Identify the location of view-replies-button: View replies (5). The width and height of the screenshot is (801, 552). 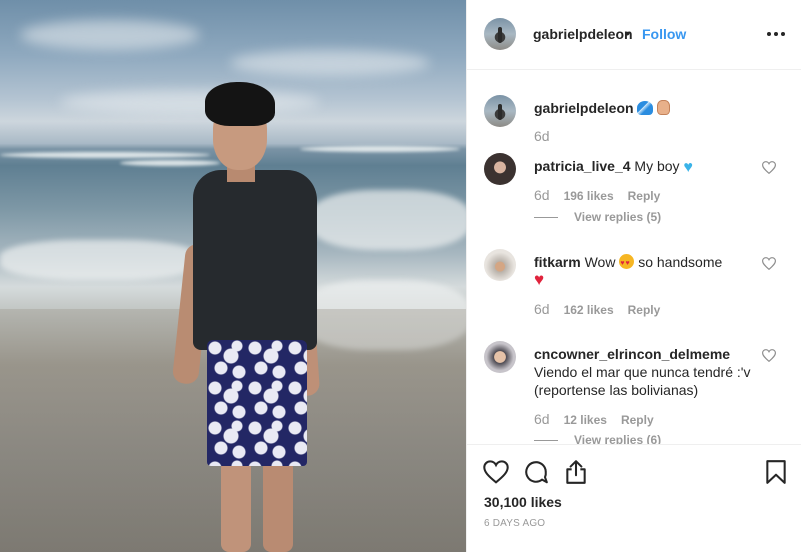
(597, 217).